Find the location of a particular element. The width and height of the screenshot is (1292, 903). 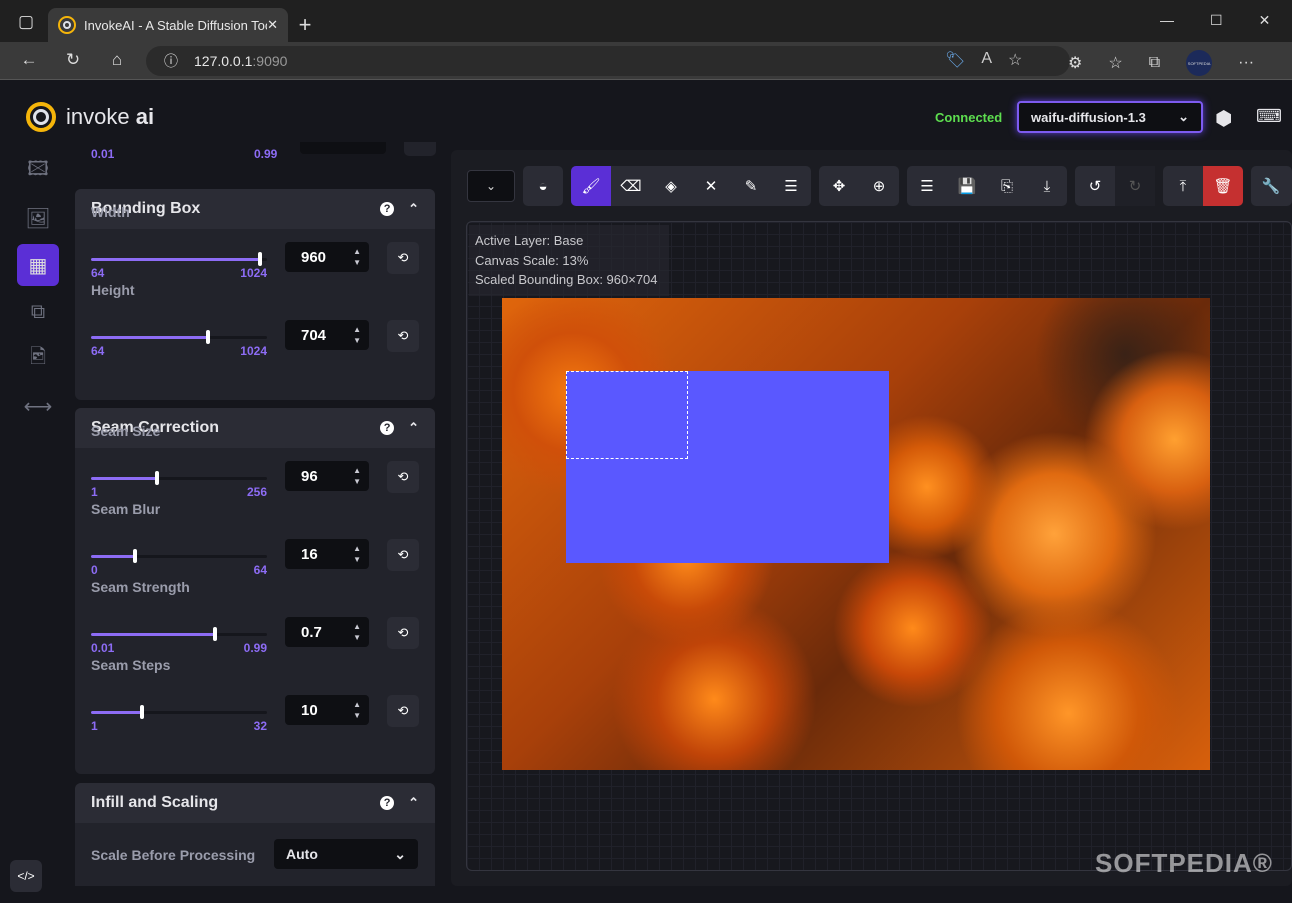

mask-icon: ◒ is located at coordinates (543, 186).